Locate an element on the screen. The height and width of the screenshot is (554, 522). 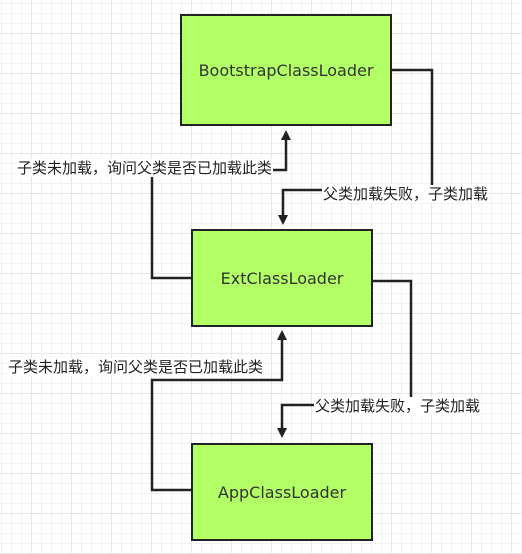
bootstrap-class-loader-label: BootstrapClassLoader is located at coordinates (286, 70).